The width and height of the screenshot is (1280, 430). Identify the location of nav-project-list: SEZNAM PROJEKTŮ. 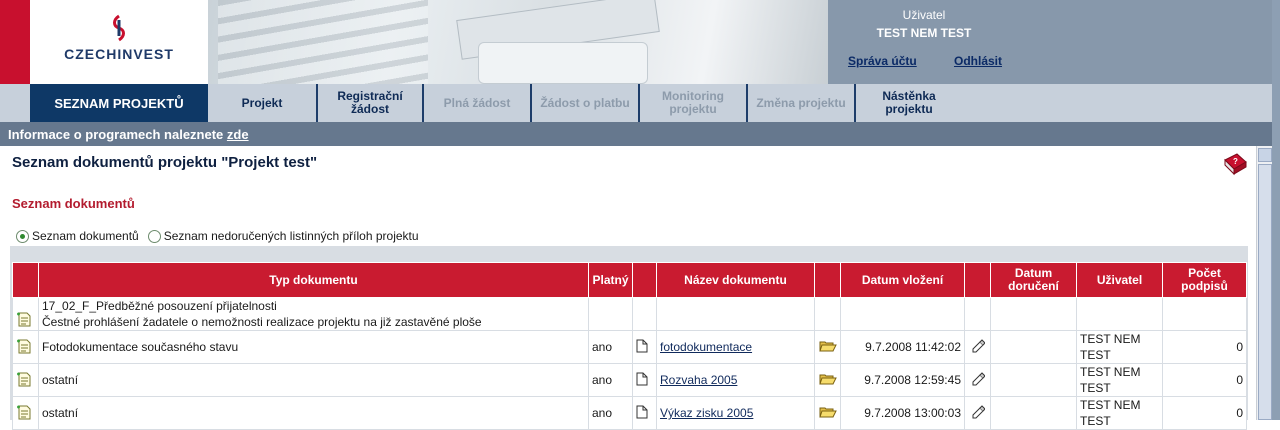
(119, 103).